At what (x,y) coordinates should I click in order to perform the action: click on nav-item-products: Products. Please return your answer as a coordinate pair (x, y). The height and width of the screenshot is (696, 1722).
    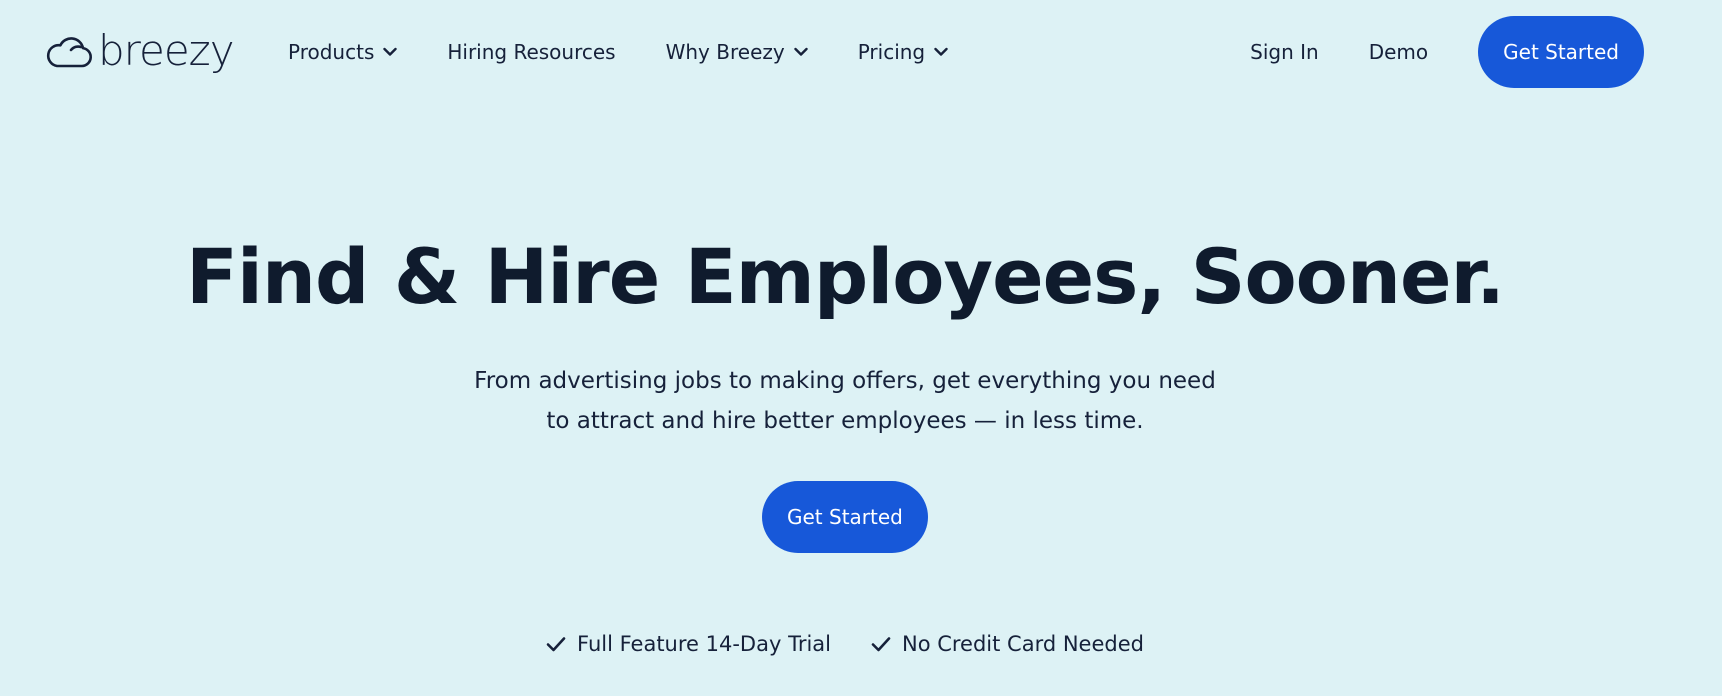
    Looking at the image, I should click on (343, 52).